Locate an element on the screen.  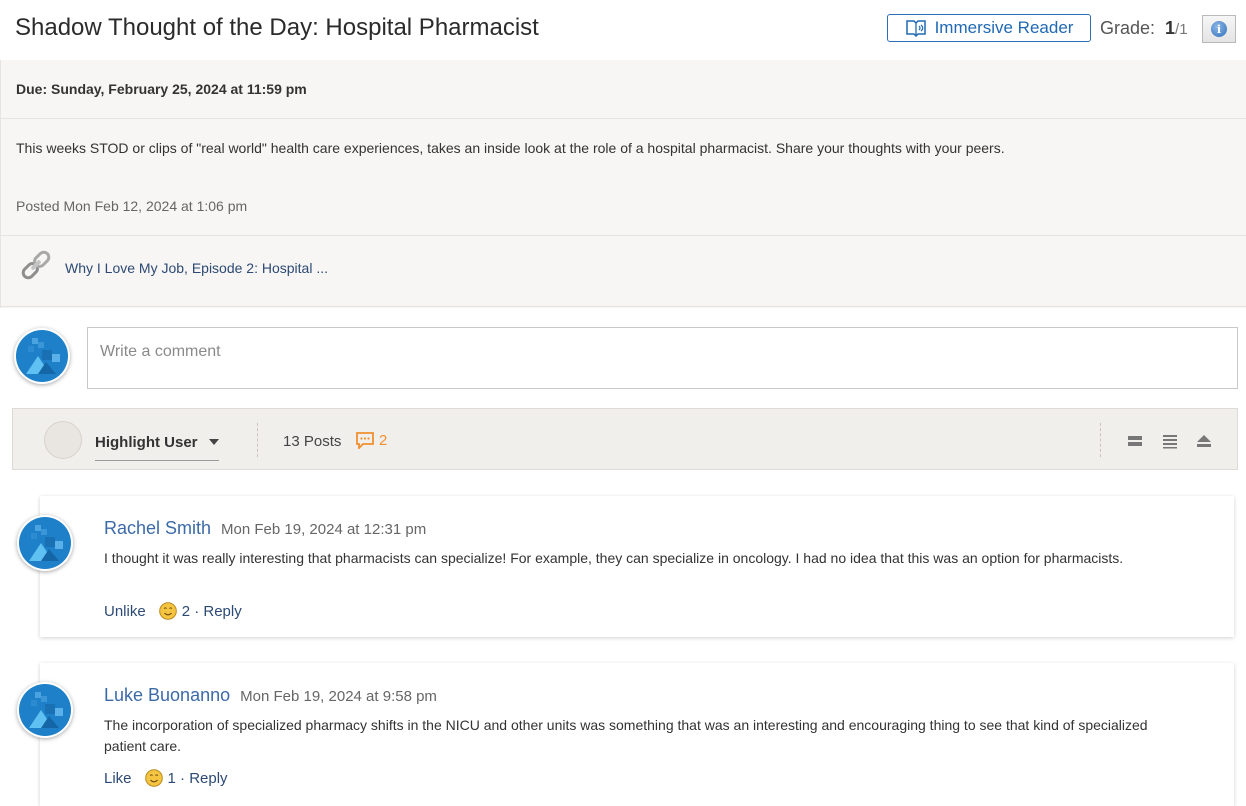
like-button: Like is located at coordinates (118, 778).